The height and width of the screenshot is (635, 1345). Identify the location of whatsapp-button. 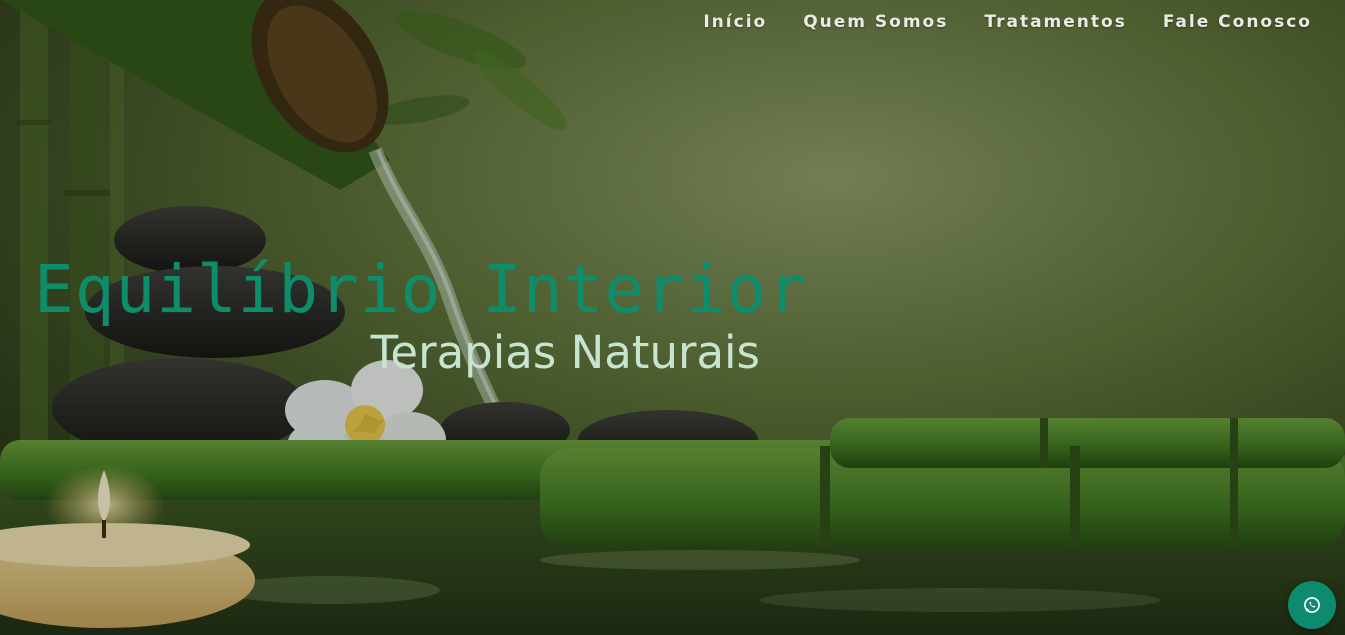
(1312, 605).